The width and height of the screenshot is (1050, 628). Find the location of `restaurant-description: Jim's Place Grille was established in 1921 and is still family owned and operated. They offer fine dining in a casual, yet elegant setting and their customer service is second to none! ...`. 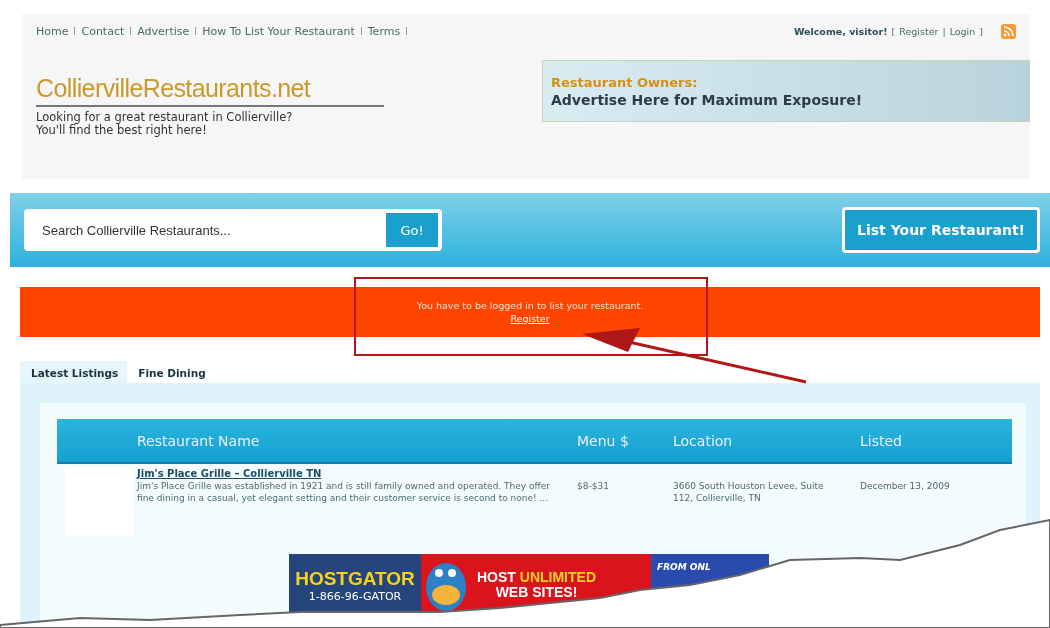

restaurant-description: Jim's Place Grille was established in 1921 and is still family owned and operated. They offer fine dining in a casual, yet elegant setting and their customer service is second to none! ... is located at coordinates (344, 492).